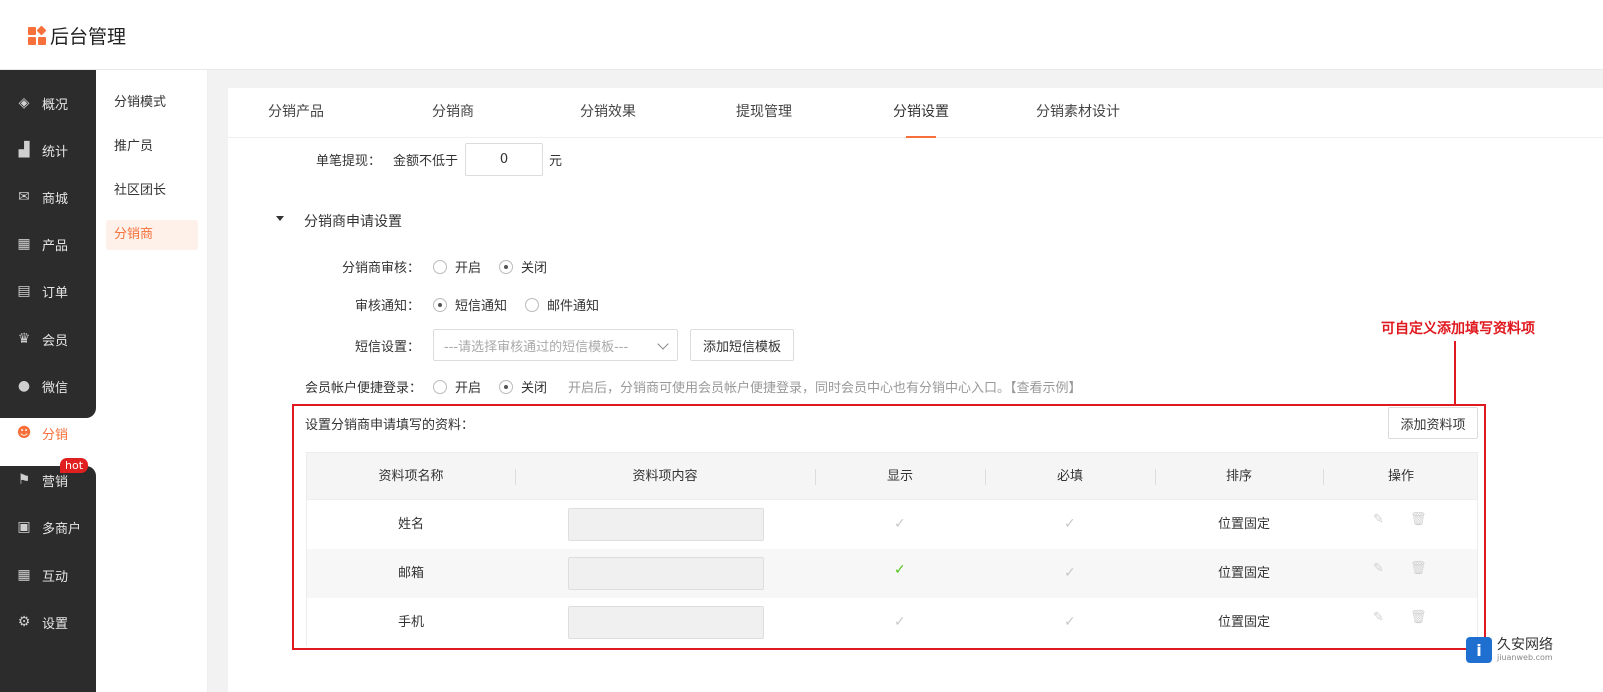 Image resolution: width=1603 pixels, height=692 pixels. I want to click on subnav-item-distributors: 分销商, so click(152, 235).